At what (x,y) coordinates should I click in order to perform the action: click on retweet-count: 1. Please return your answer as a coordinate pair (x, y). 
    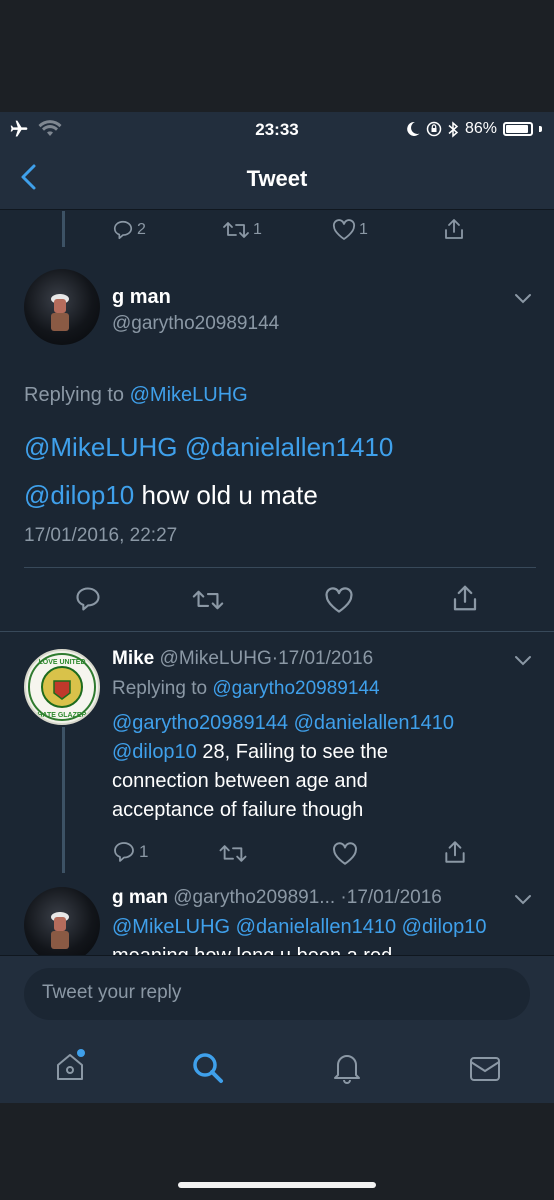
    Looking at the image, I should click on (257, 229).